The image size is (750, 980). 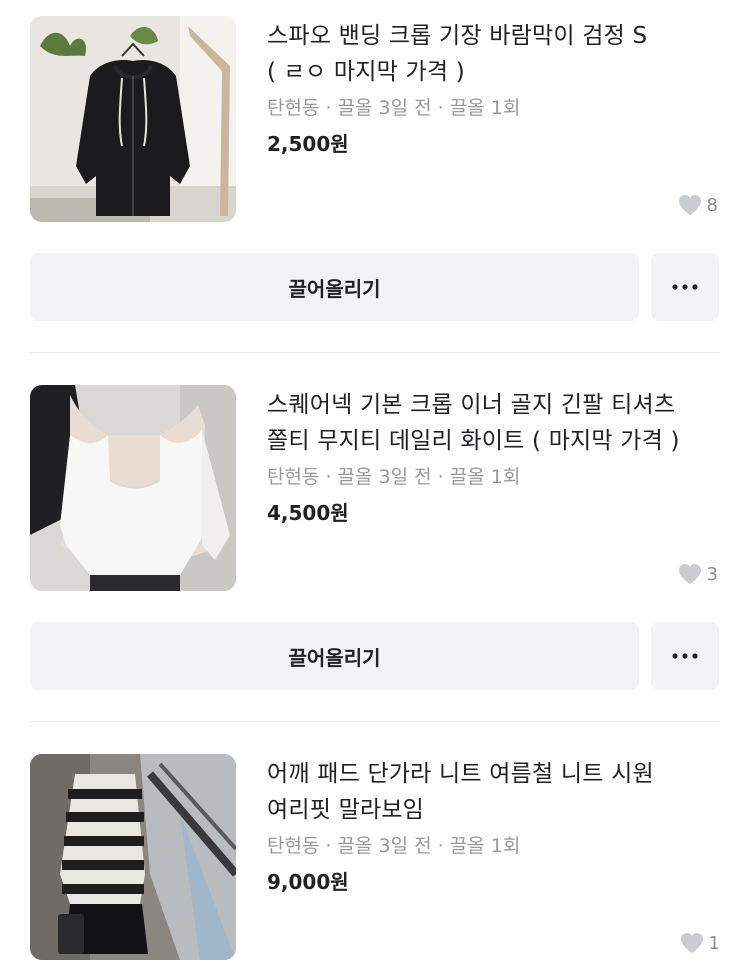 I want to click on item-title-line: 쫄티 무지티 데일리 화이트 ( 마지막 가격 ), so click(x=473, y=441).